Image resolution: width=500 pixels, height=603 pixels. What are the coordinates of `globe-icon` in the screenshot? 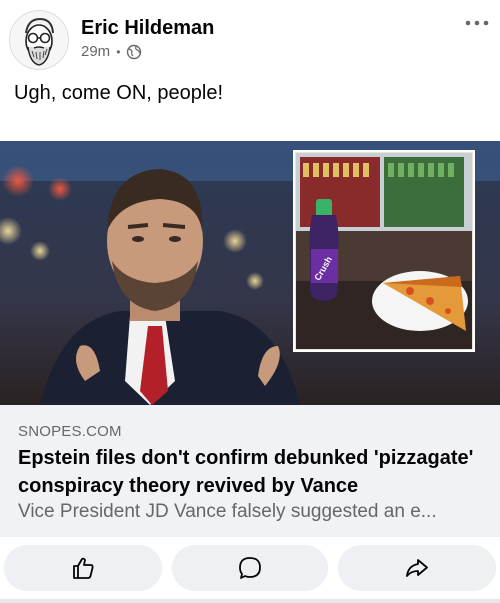 It's located at (134, 51).